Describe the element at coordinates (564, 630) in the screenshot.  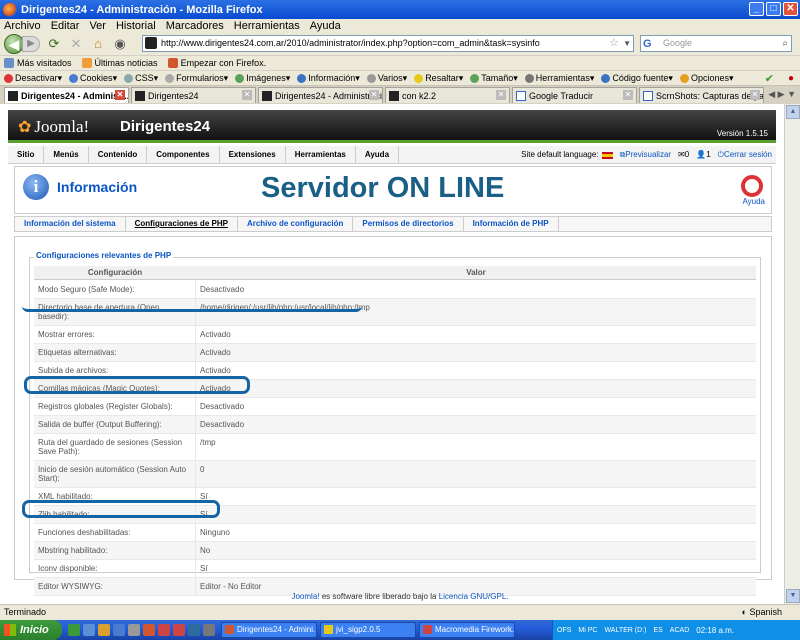
I see `tray-ofs: OFS` at that location.